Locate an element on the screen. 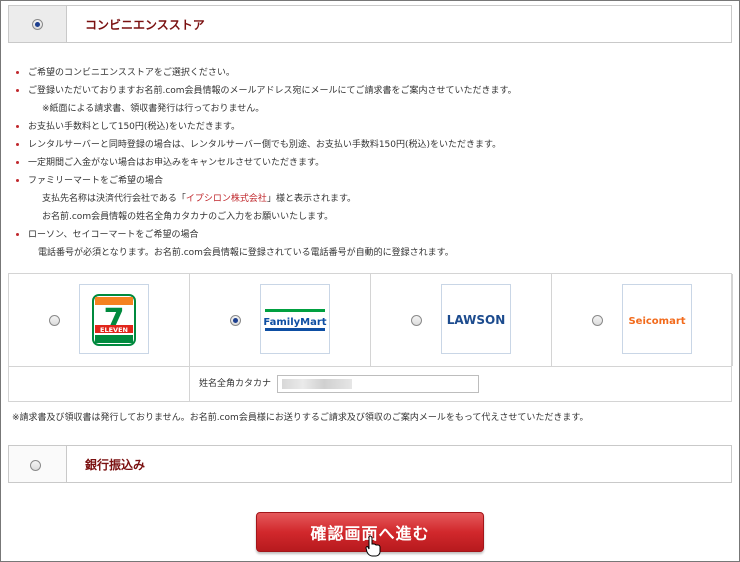 The height and width of the screenshot is (562, 740). note-line: ※紙面による請求書、領収書発行は行っておりません。 is located at coordinates (153, 109).